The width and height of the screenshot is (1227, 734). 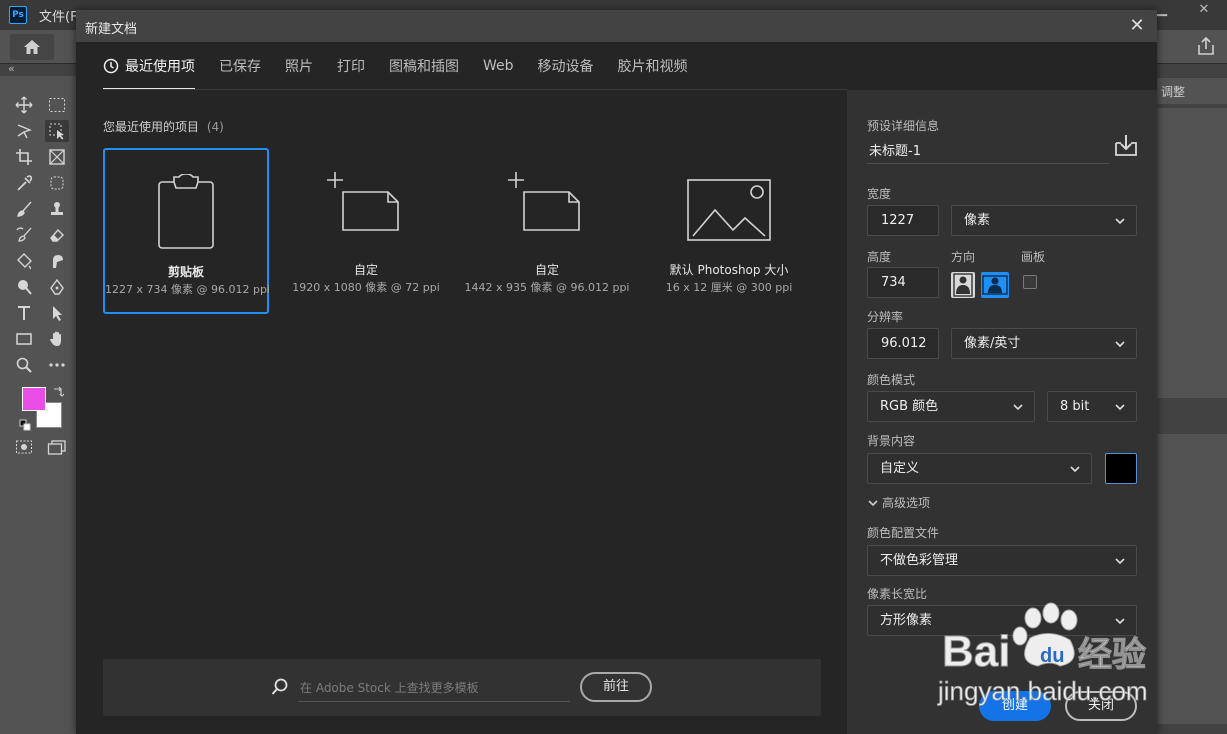 I want to click on brush-tool-icon, so click(x=24, y=209).